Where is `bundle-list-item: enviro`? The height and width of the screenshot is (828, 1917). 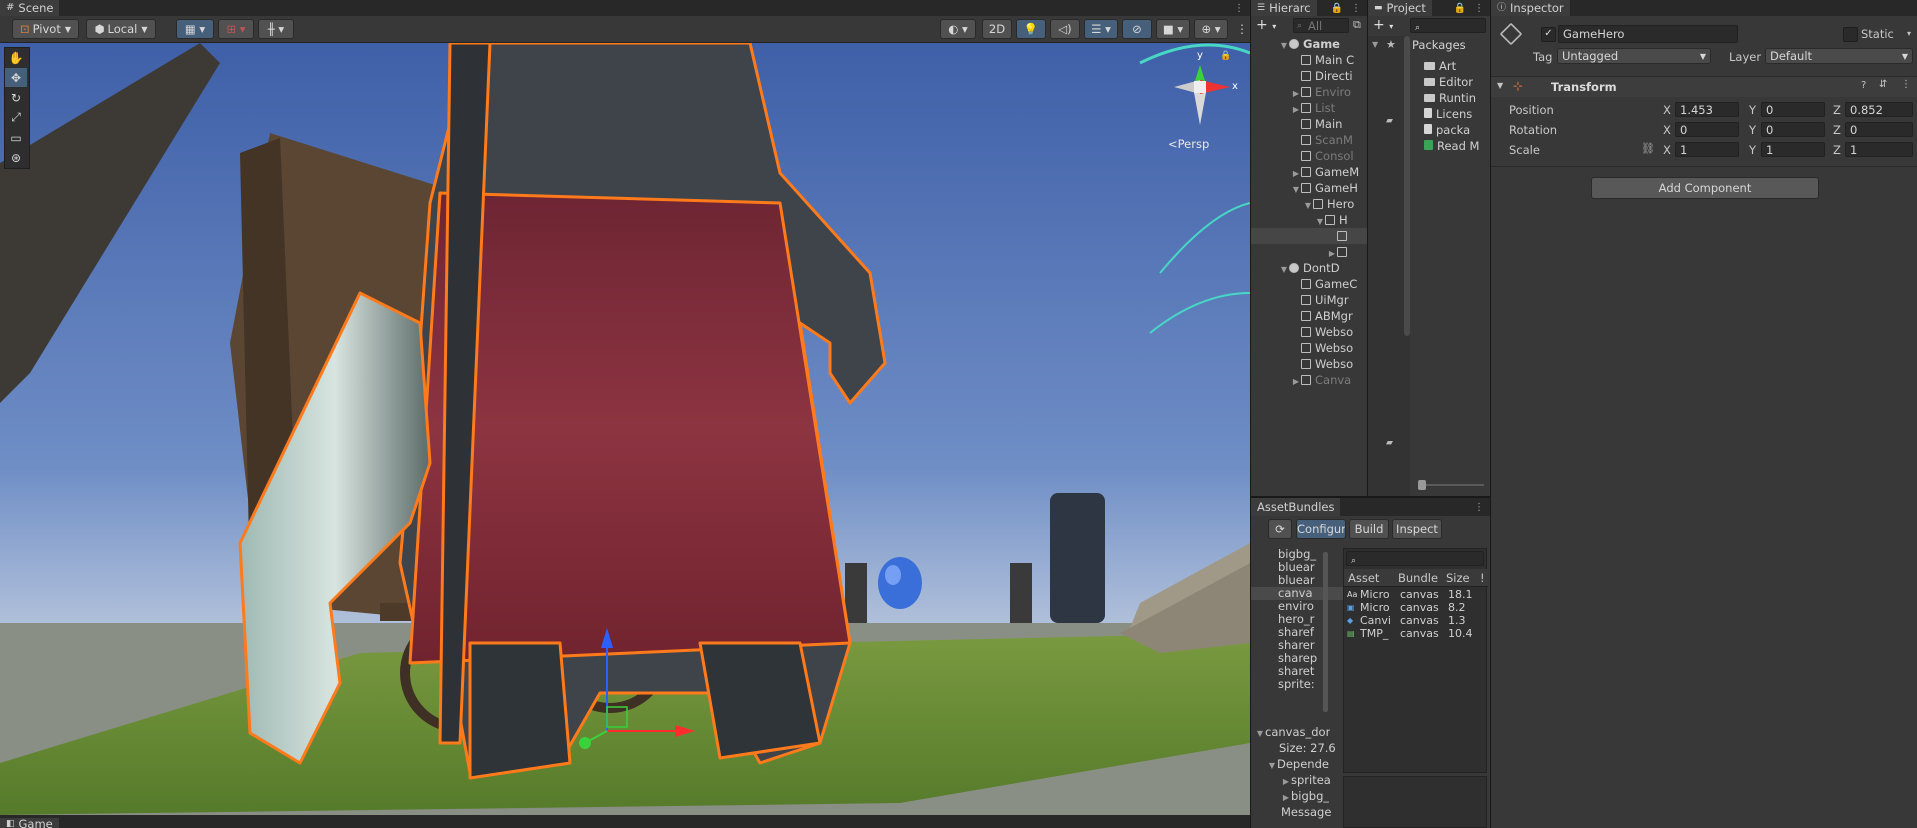 bundle-list-item: enviro is located at coordinates (1300, 606).